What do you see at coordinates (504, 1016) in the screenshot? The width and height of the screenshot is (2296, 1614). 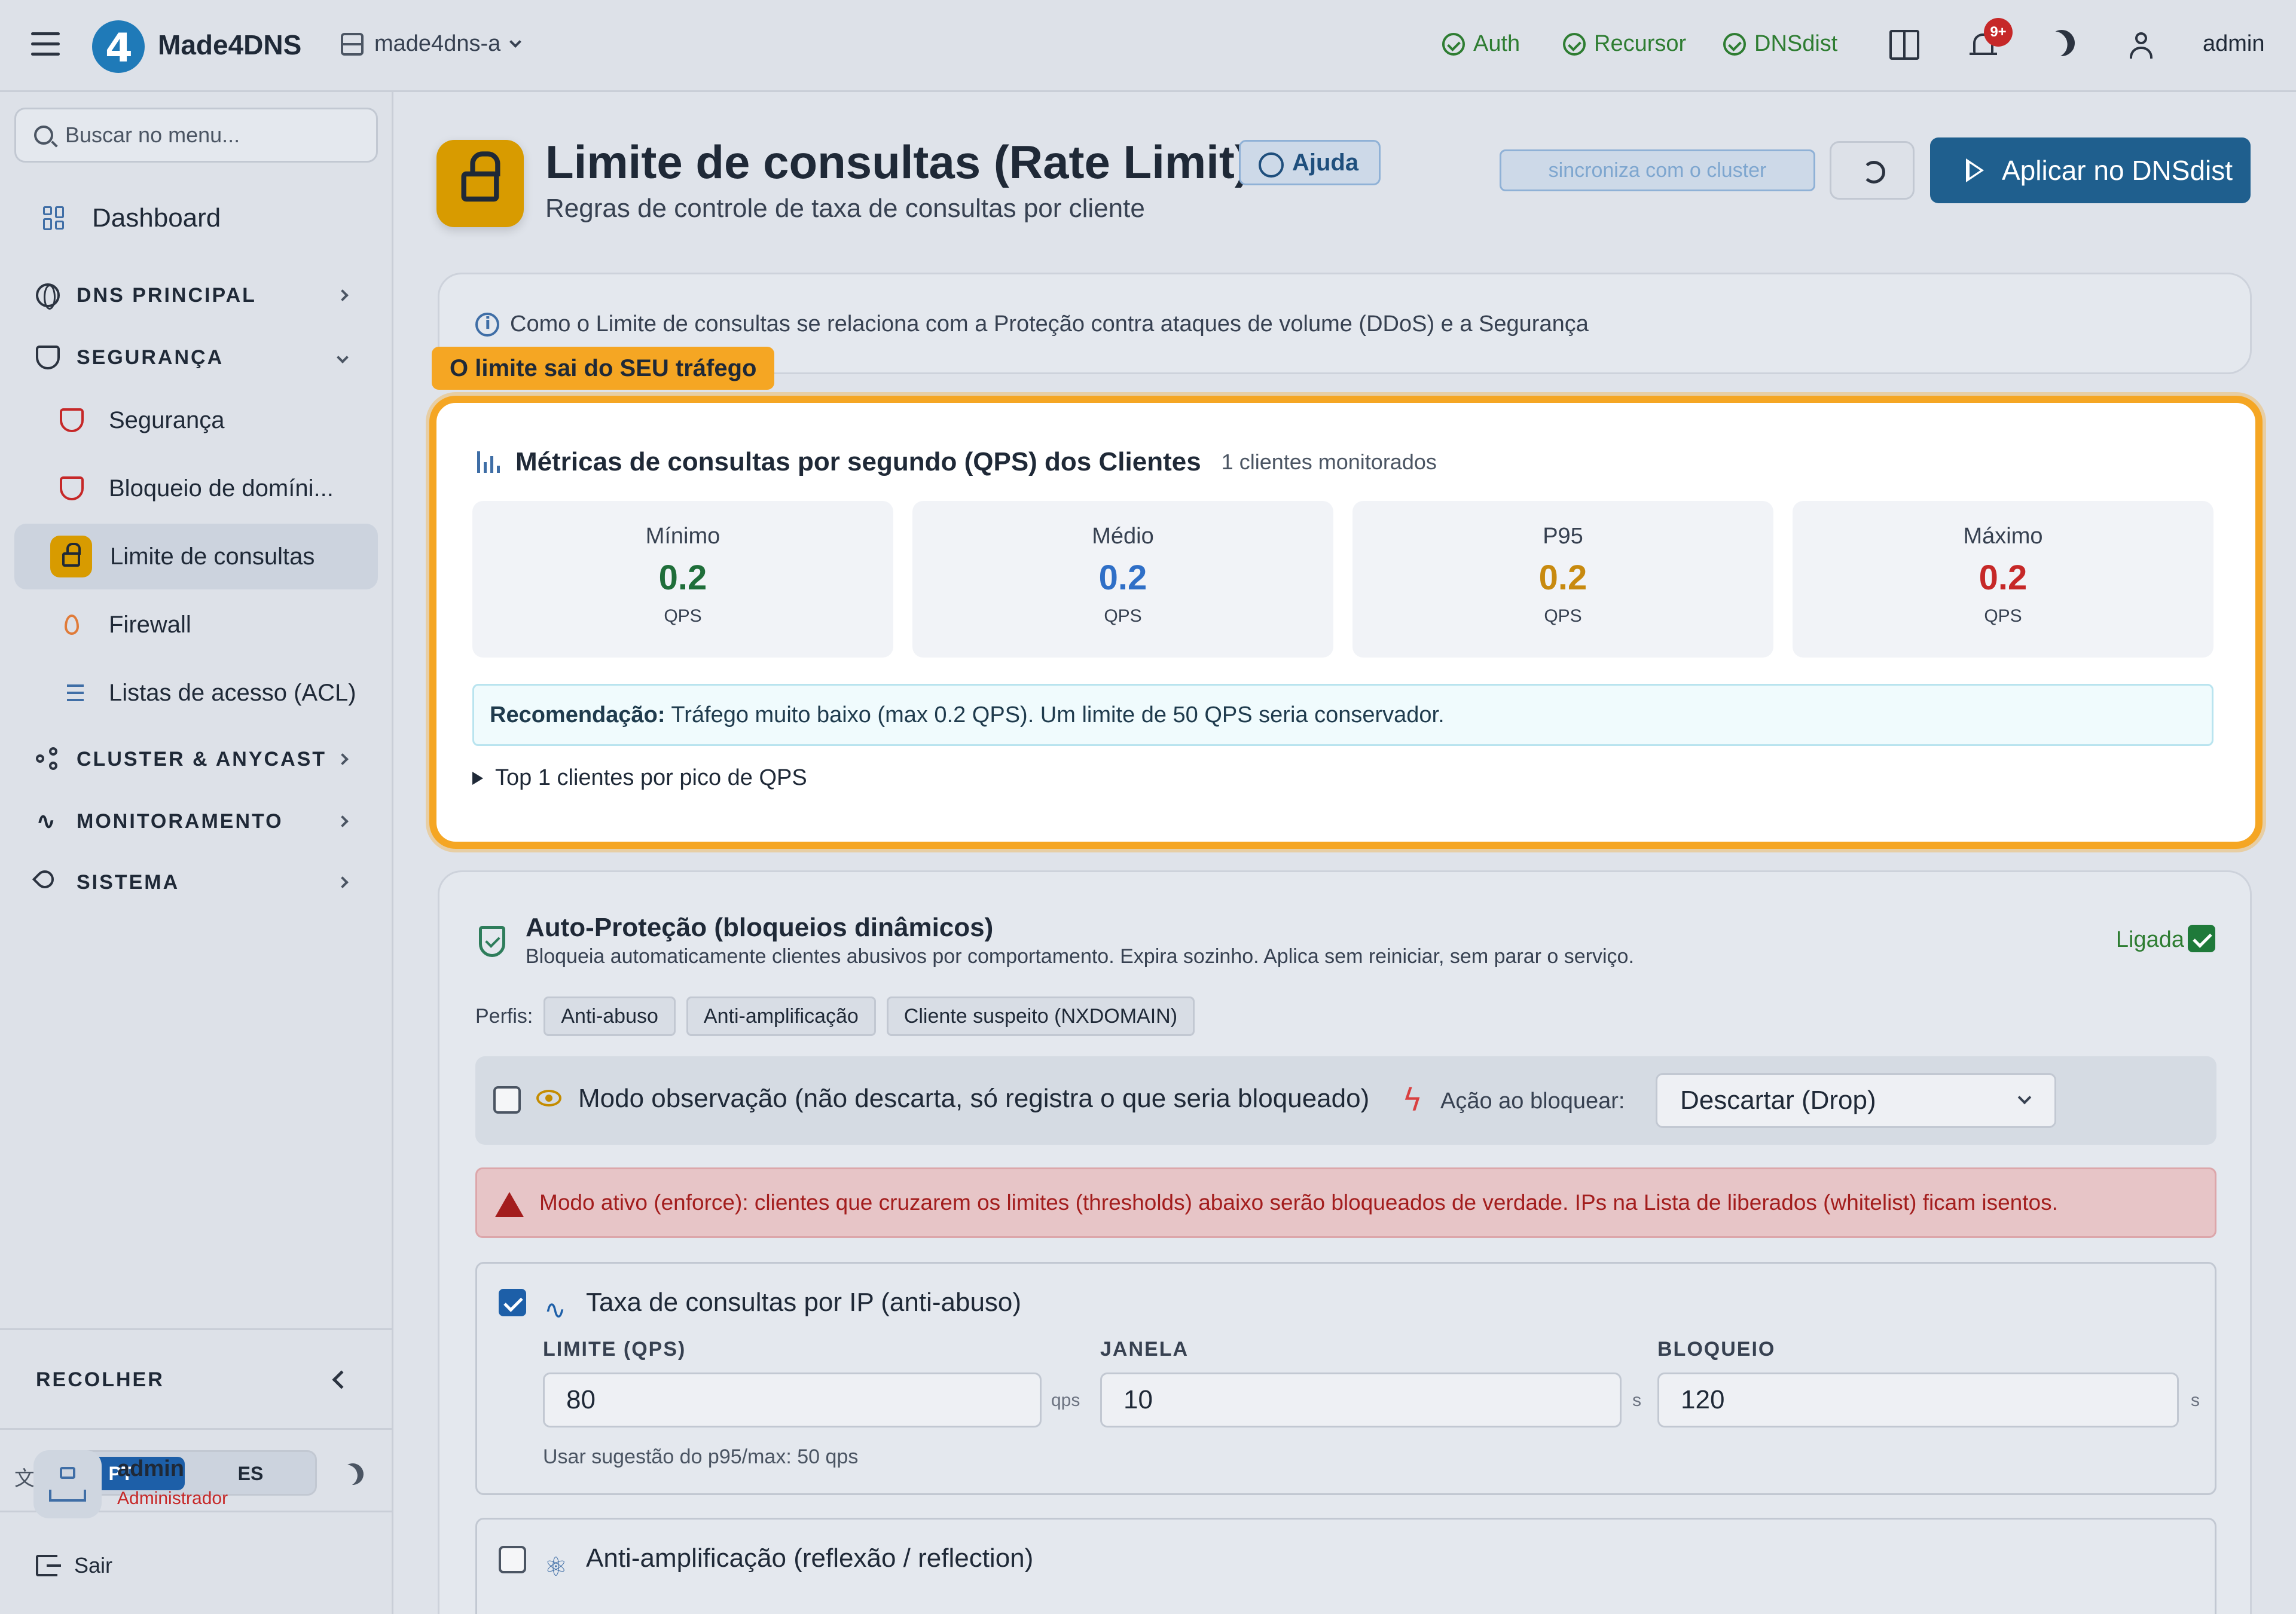 I see `profiles-label: Perfis:` at bounding box center [504, 1016].